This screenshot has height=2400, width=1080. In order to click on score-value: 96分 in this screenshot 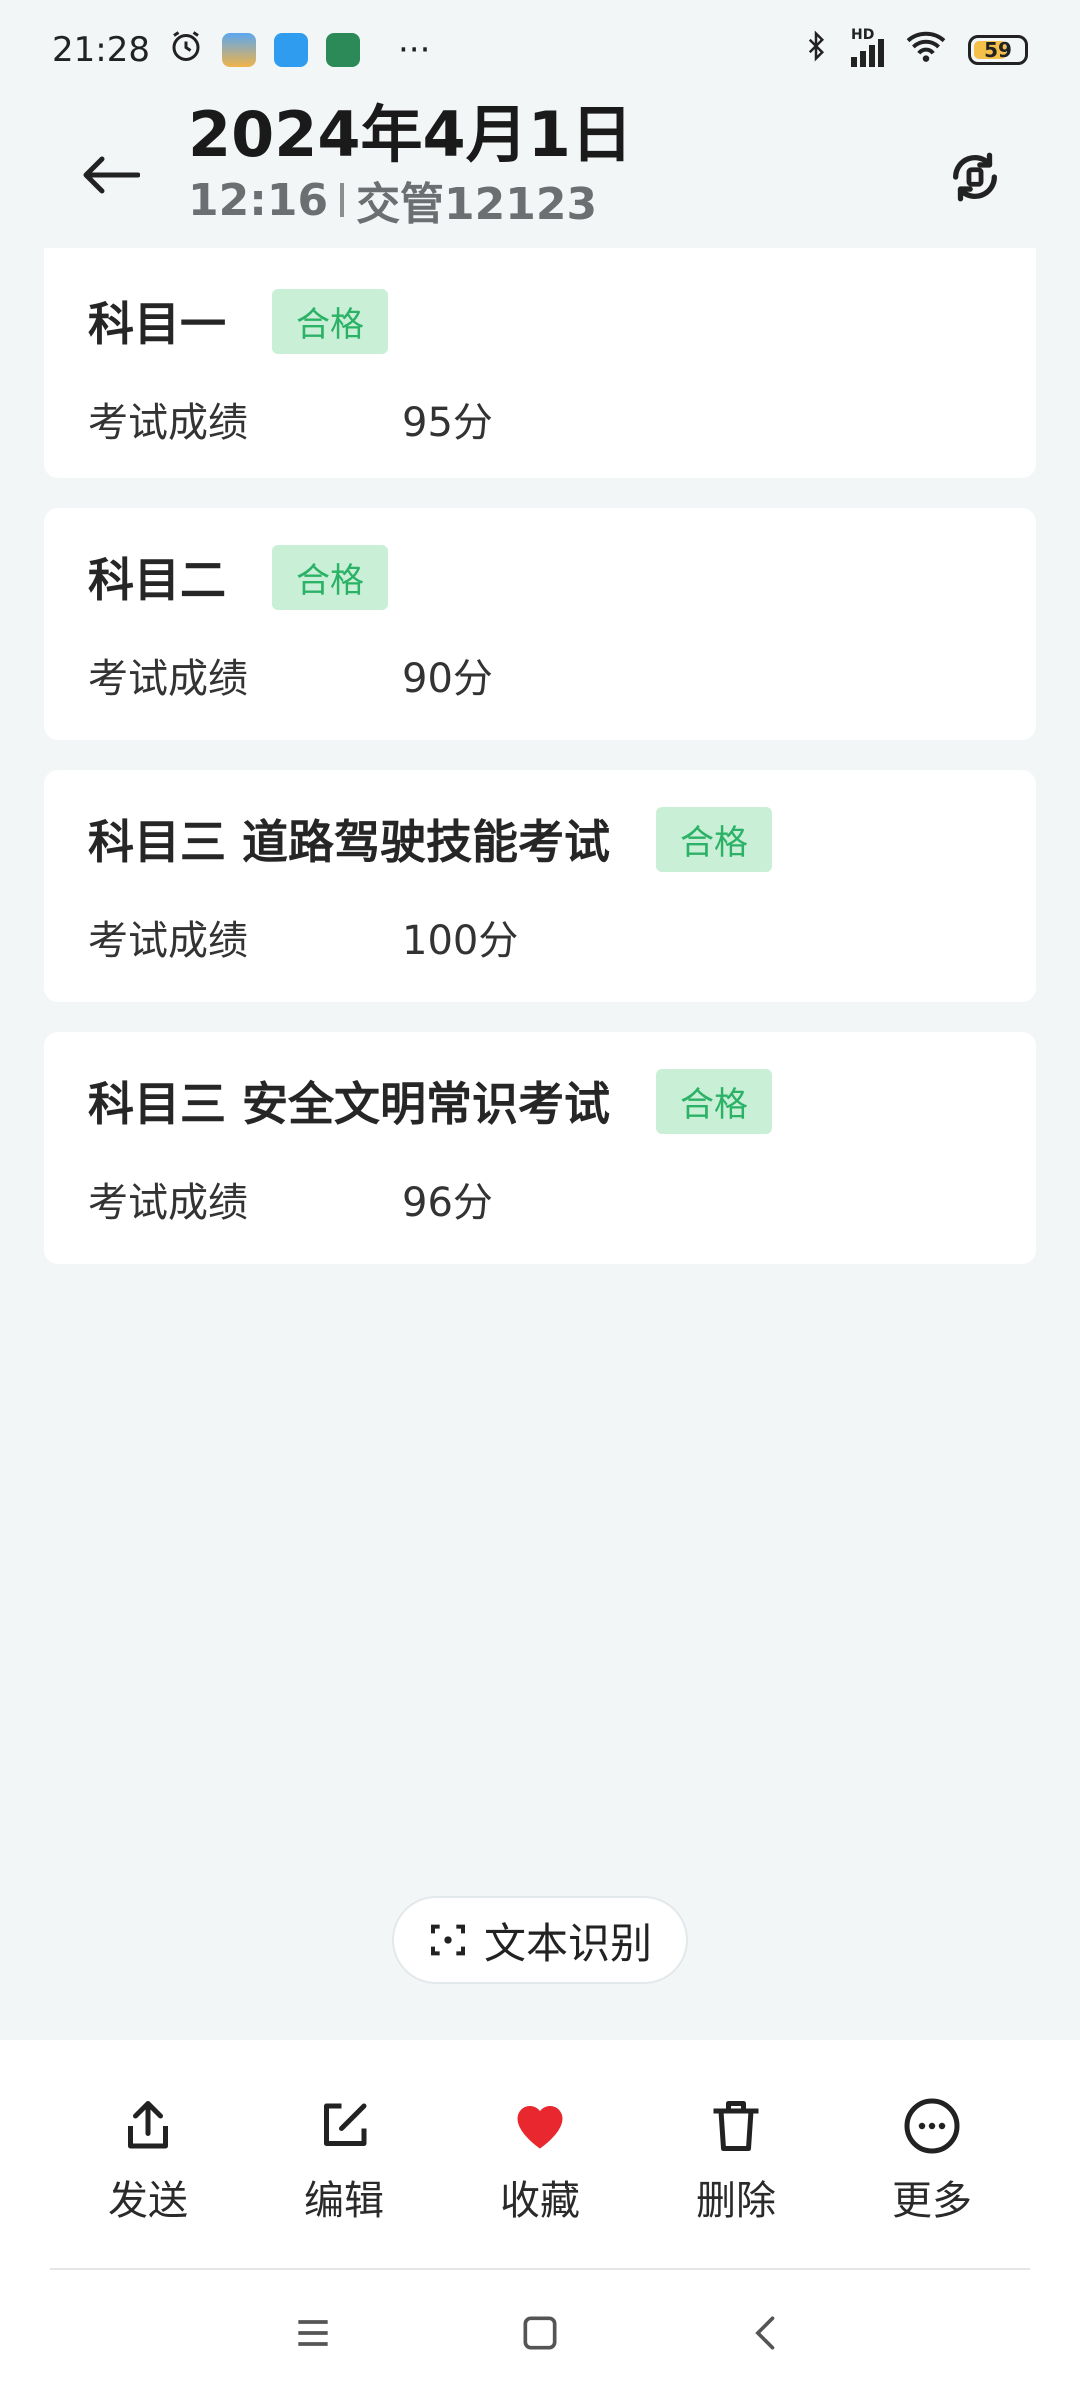, I will do `click(447, 1203)`.